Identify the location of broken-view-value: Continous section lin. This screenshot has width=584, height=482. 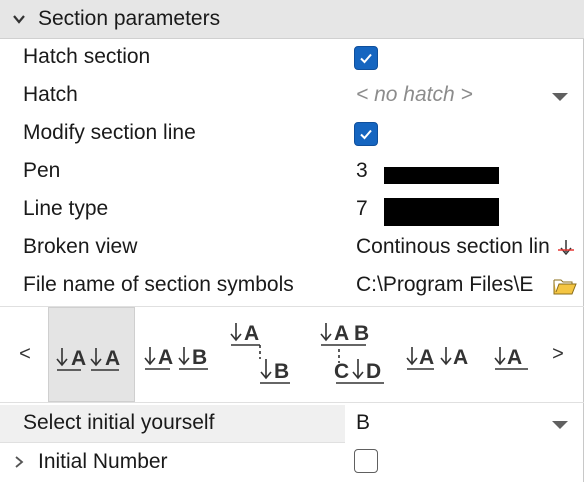
(465, 247).